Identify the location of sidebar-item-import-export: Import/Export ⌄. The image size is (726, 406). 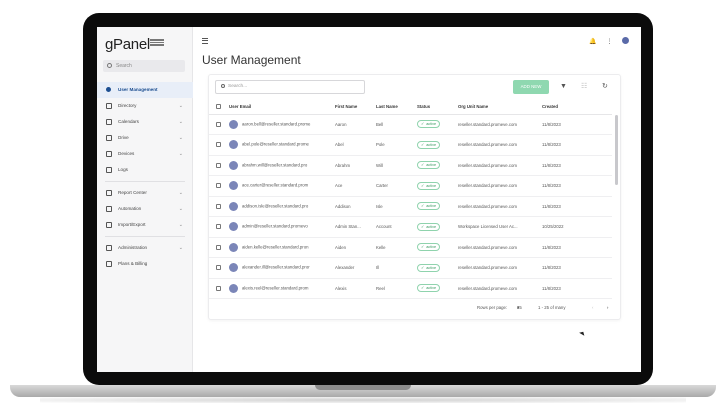
(145, 225).